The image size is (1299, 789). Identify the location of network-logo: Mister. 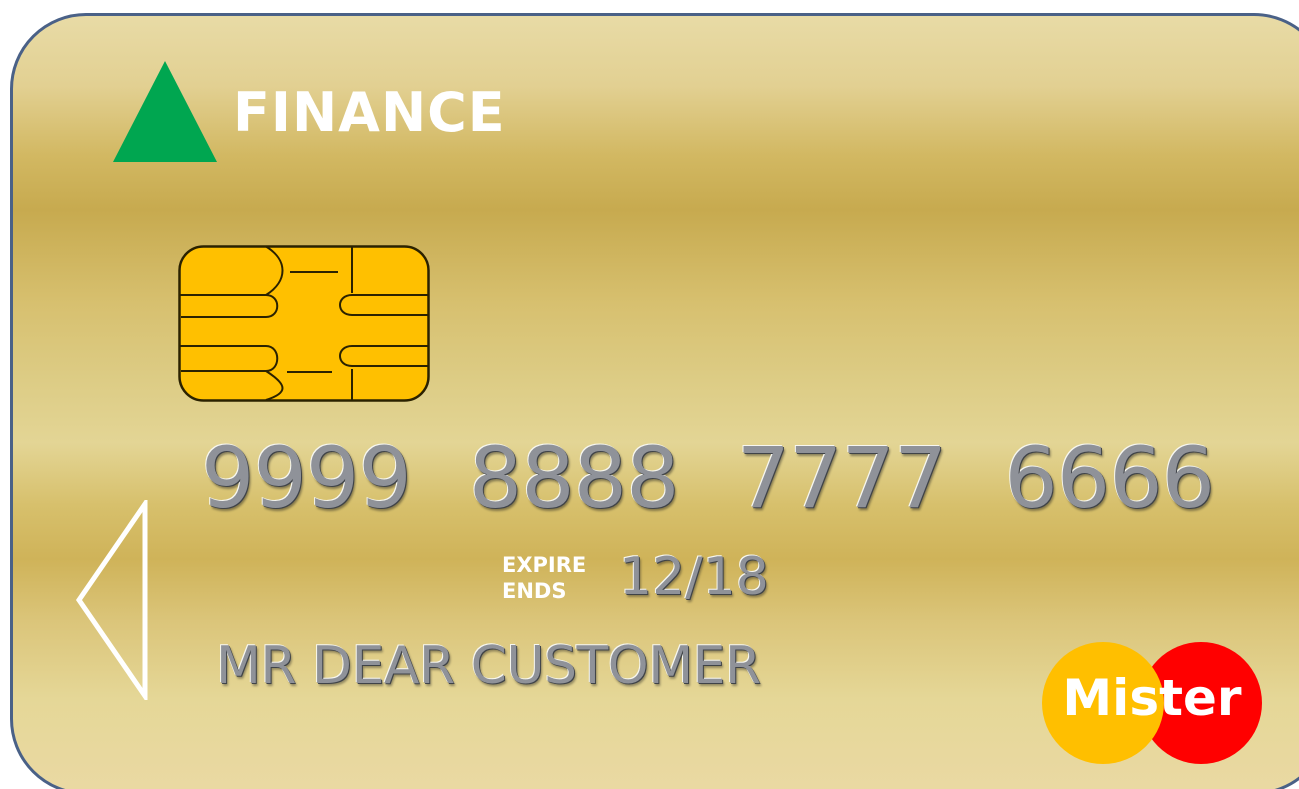
(1152, 703).